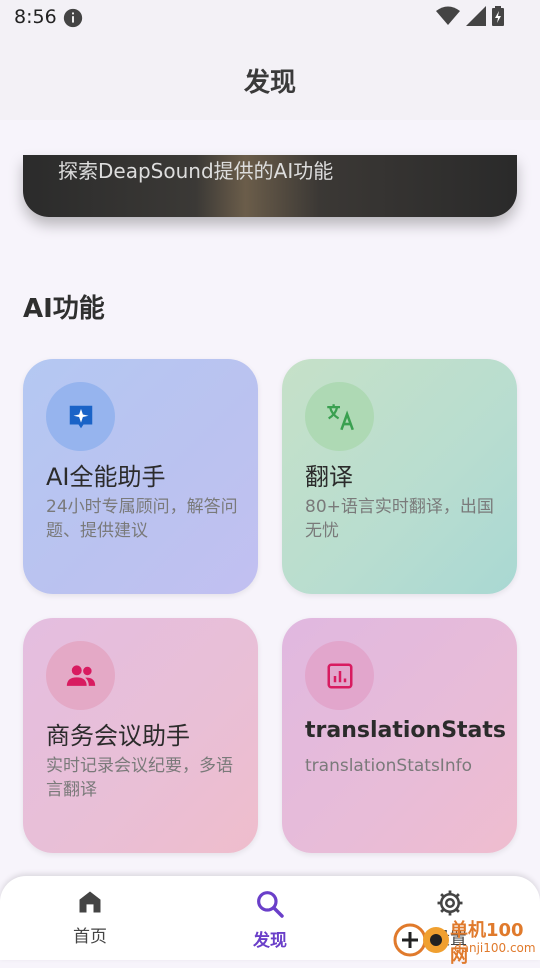 Image resolution: width=540 pixels, height=968 pixels. Describe the element at coordinates (498, 16) in the screenshot. I see `battery-icon` at that location.